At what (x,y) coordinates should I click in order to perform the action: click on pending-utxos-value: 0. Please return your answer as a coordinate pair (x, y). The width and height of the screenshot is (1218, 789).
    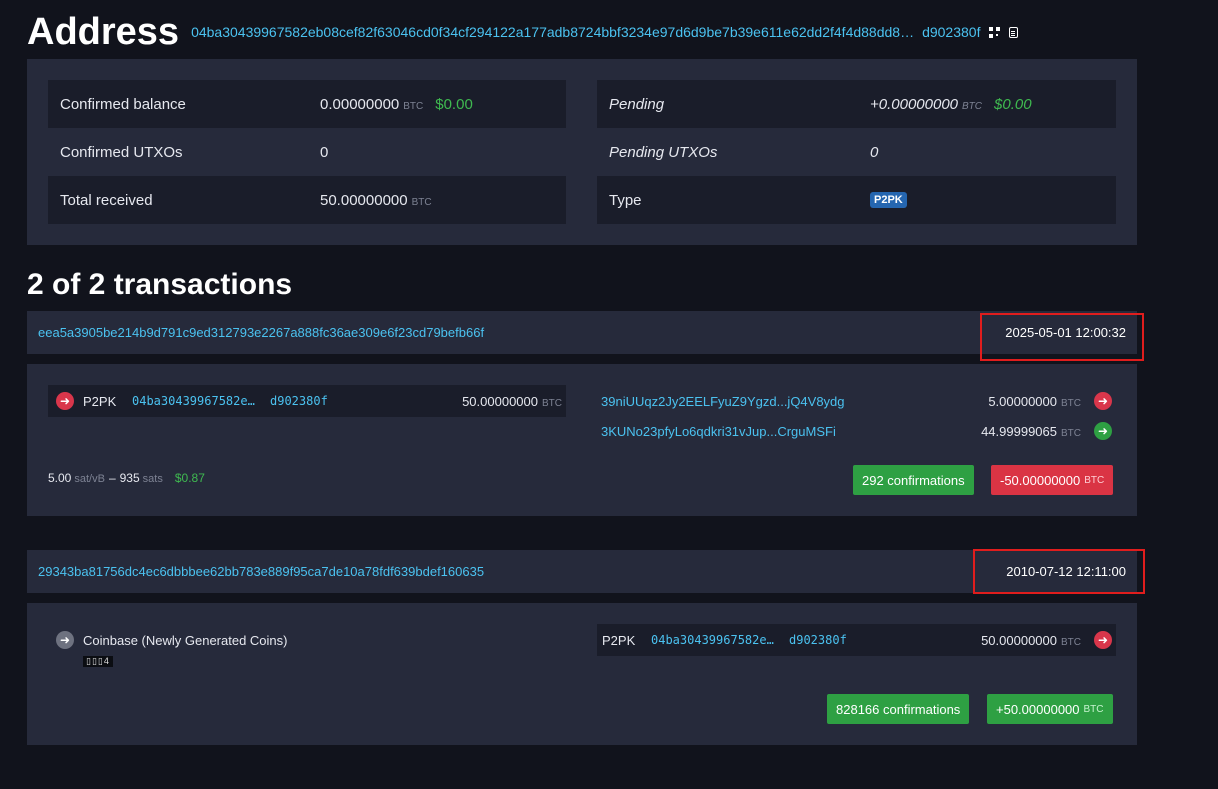
    Looking at the image, I should click on (874, 152).